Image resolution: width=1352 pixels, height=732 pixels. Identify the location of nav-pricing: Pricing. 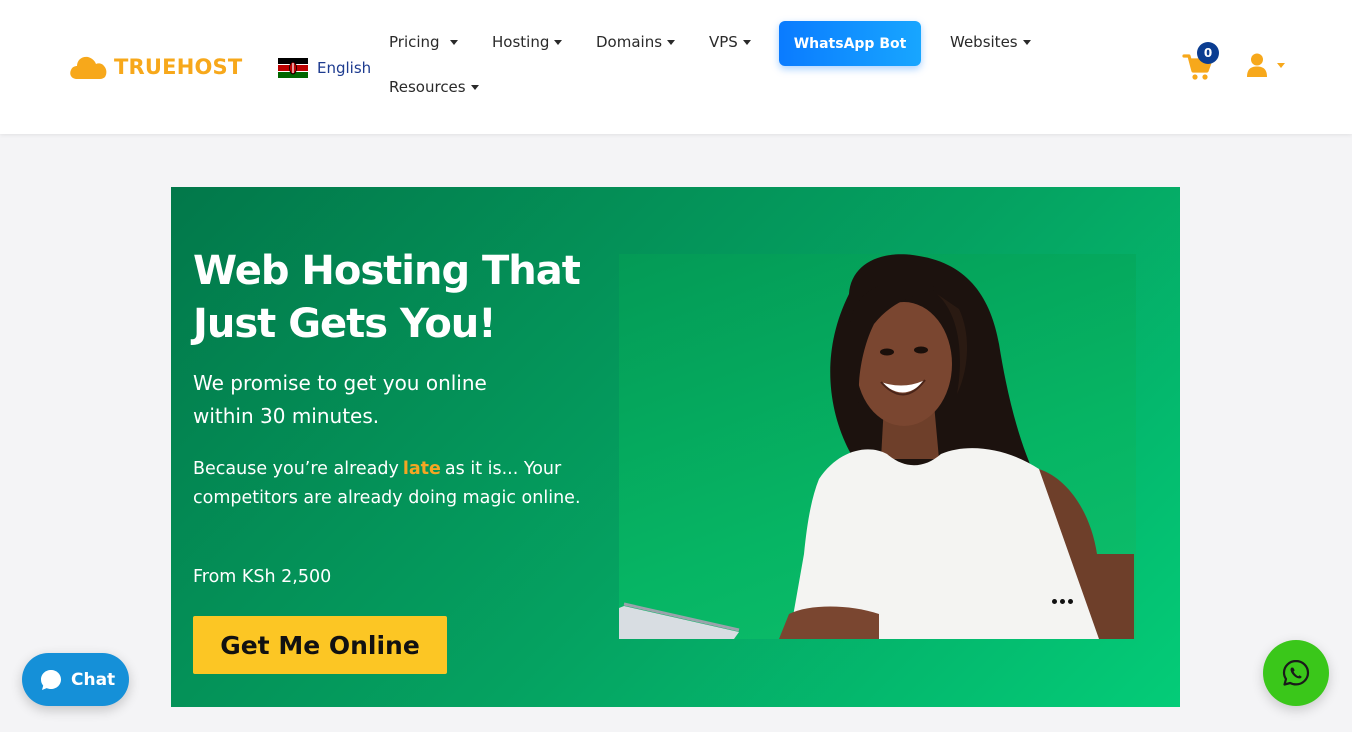
(423, 42).